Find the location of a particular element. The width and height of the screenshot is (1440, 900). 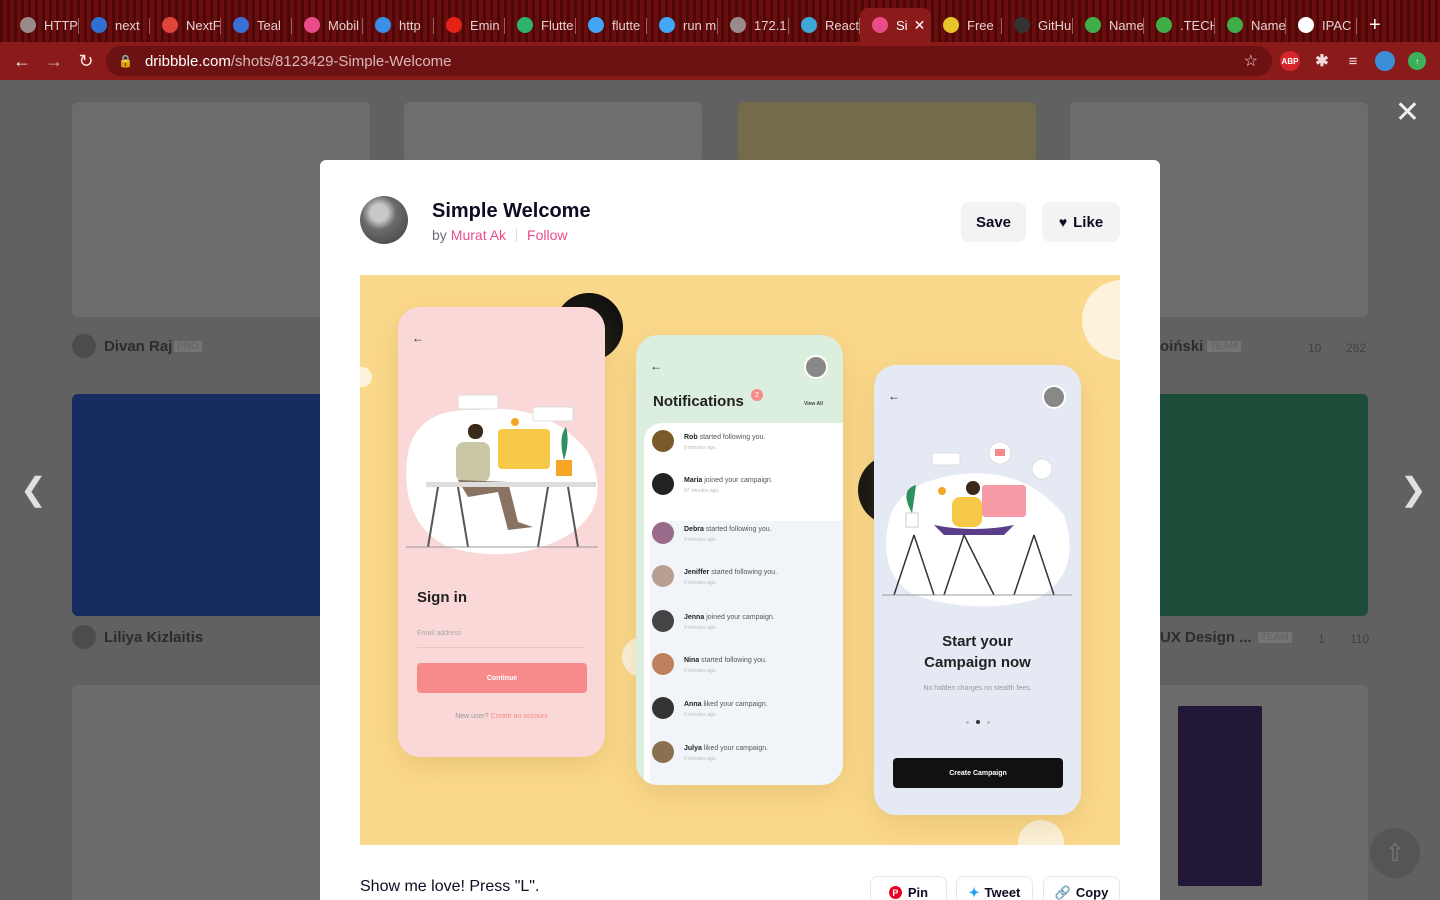

browser-tab: Si ✕ is located at coordinates (895, 25).